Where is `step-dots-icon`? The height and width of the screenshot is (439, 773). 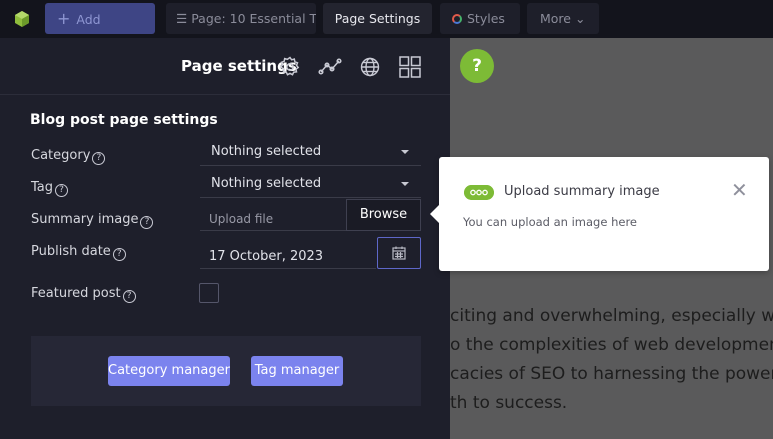
step-dots-icon is located at coordinates (479, 192).